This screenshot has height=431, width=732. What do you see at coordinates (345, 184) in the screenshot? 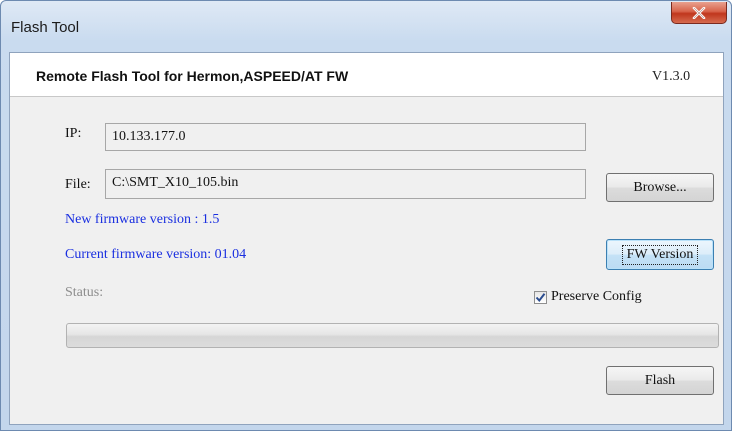
I see `file-path-input: C:\SMT_X10_105.bin` at bounding box center [345, 184].